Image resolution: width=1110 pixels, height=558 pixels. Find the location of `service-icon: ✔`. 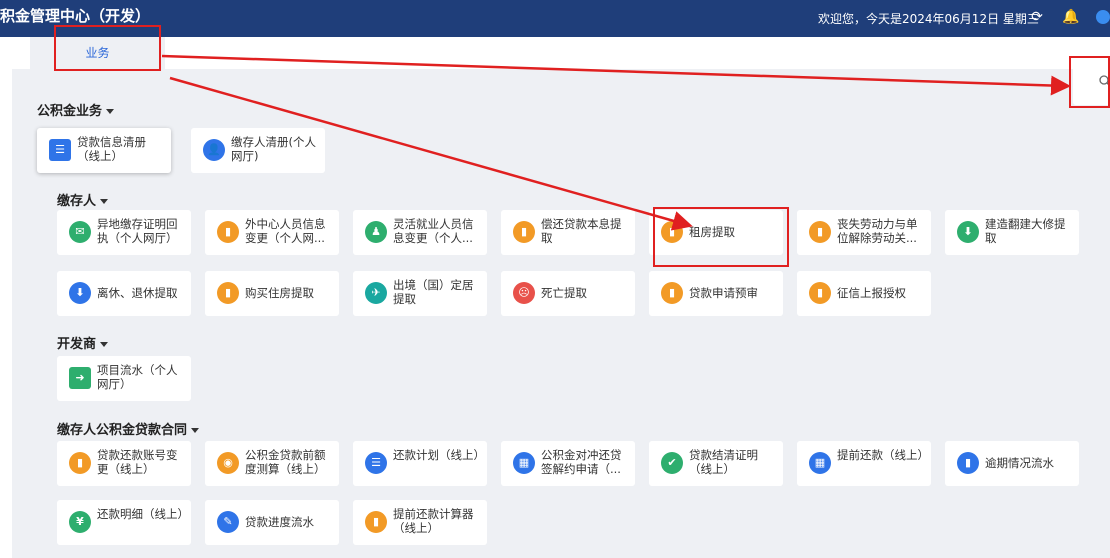

service-icon: ✔ is located at coordinates (672, 463).